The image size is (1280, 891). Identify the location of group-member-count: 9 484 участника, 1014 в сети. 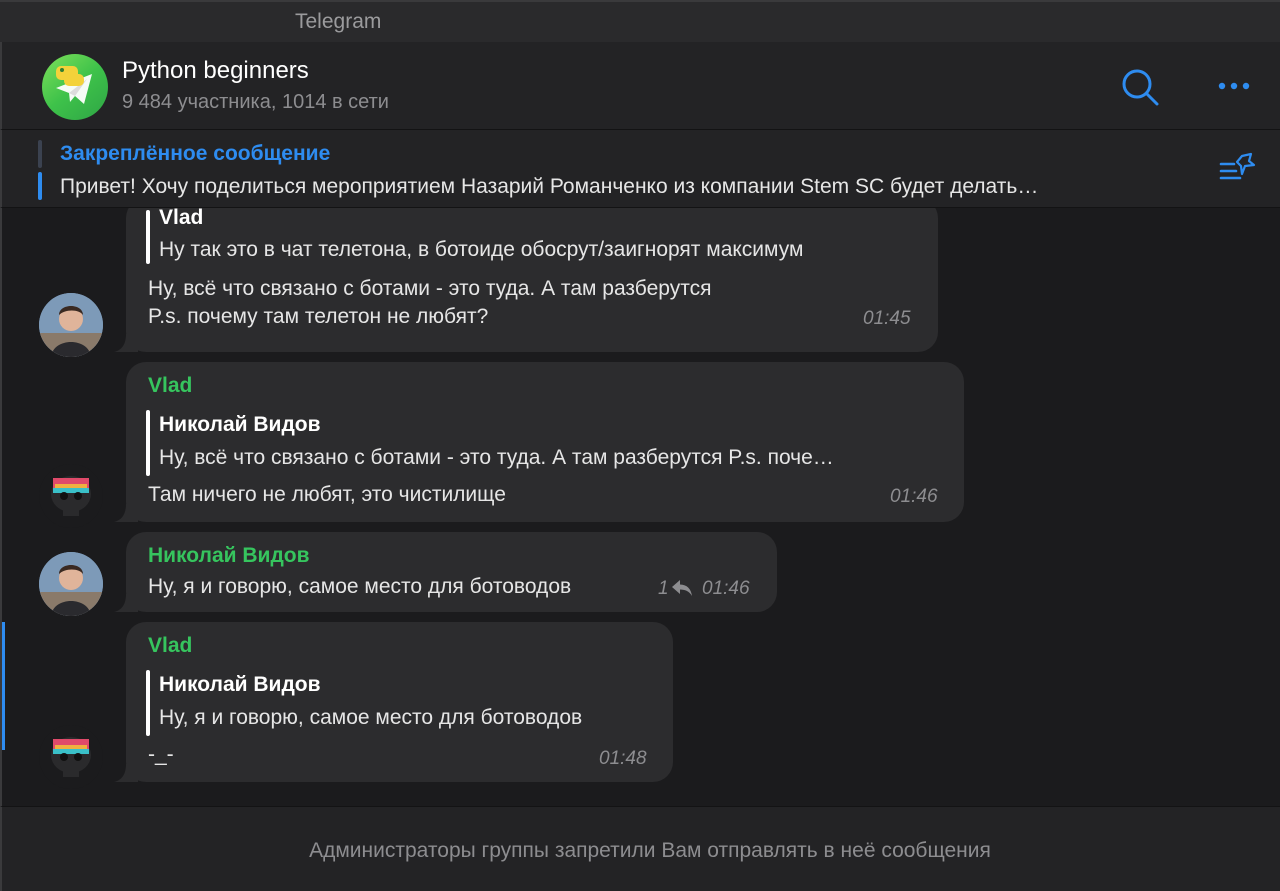
(255, 102).